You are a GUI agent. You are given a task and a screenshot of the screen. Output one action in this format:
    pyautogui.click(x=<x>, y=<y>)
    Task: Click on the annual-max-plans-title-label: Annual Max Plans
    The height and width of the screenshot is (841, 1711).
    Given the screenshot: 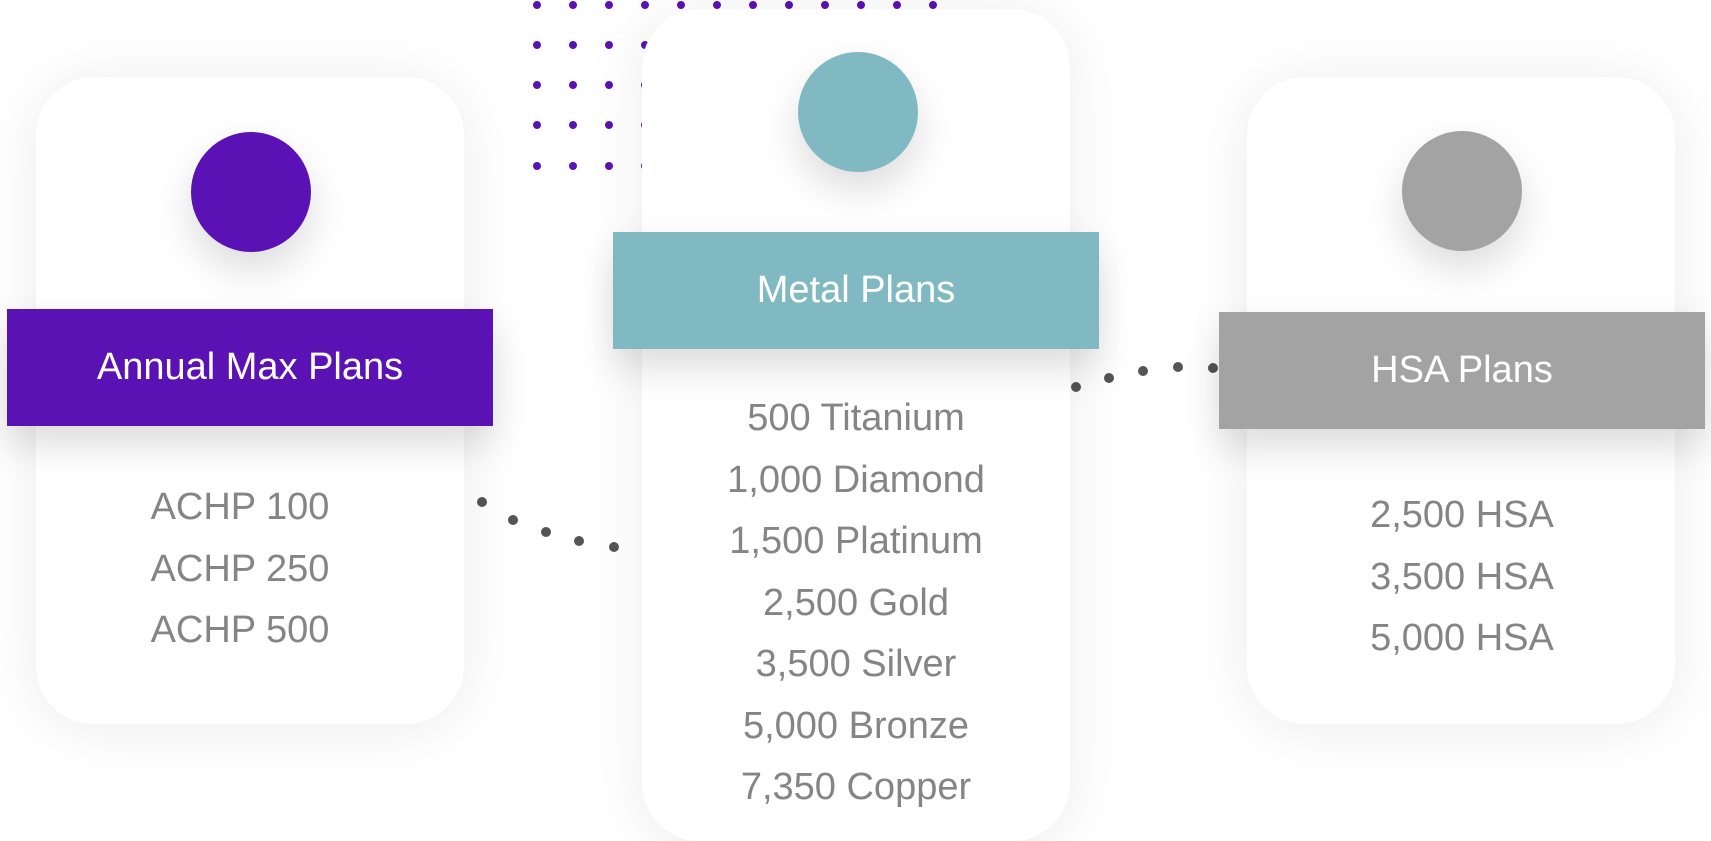 What is the action you would take?
    pyautogui.click(x=250, y=367)
    